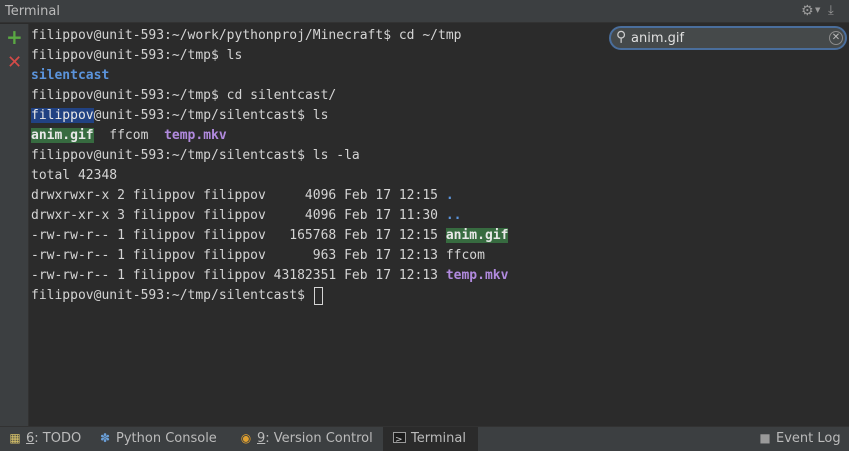  I want to click on terminal-line: silentcast, so click(70, 76).